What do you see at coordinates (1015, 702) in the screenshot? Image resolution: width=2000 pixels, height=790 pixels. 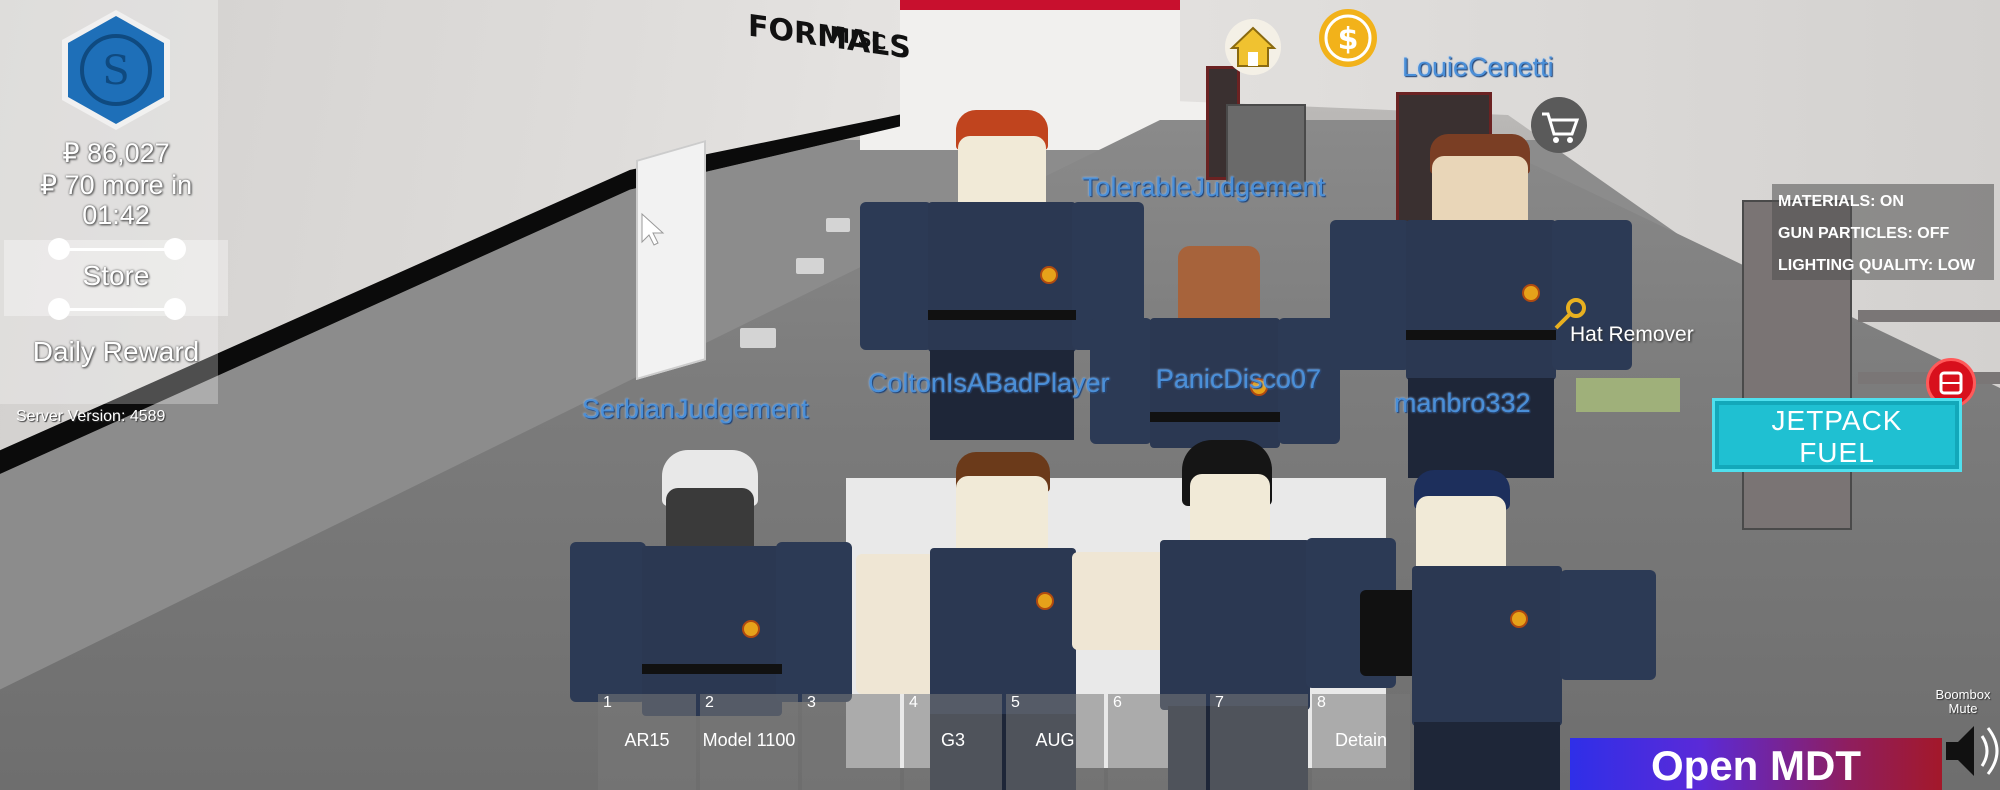 I see `slot-number: 5` at bounding box center [1015, 702].